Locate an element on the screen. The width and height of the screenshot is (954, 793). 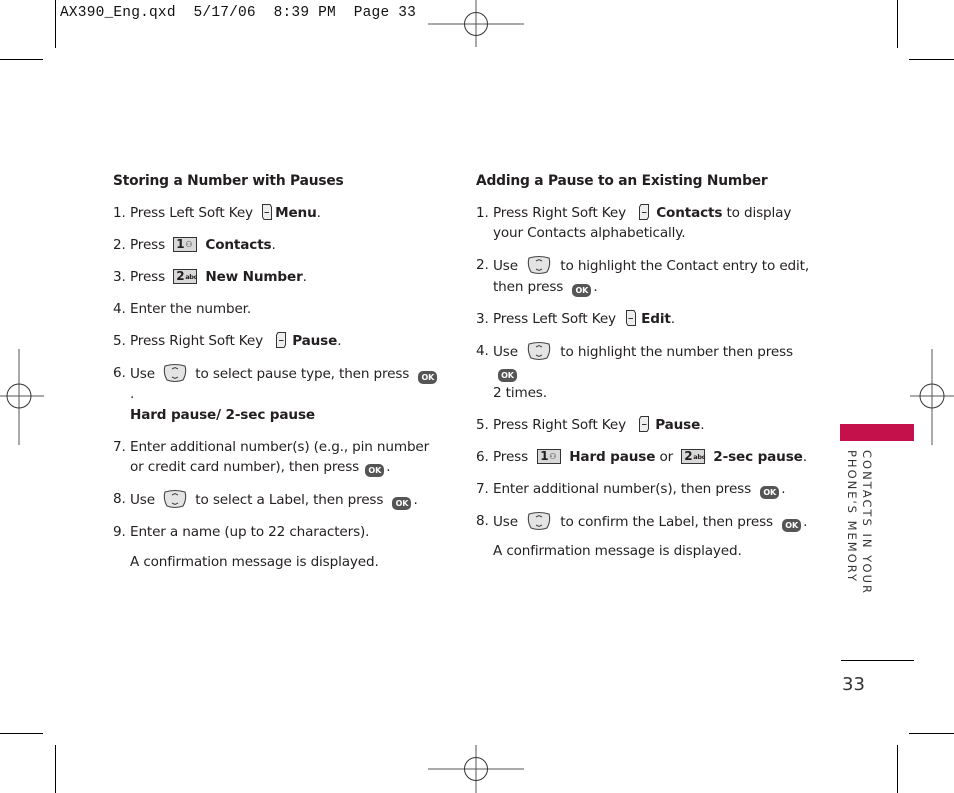
registration-mark-top is located at coordinates (476, 23).